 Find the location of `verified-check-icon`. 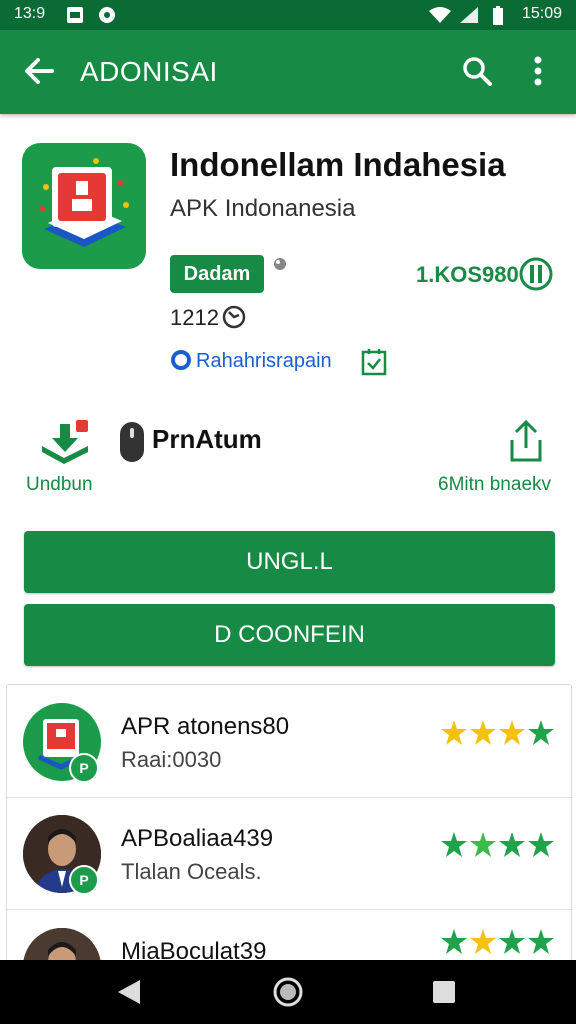

verified-check-icon is located at coordinates (374, 363).